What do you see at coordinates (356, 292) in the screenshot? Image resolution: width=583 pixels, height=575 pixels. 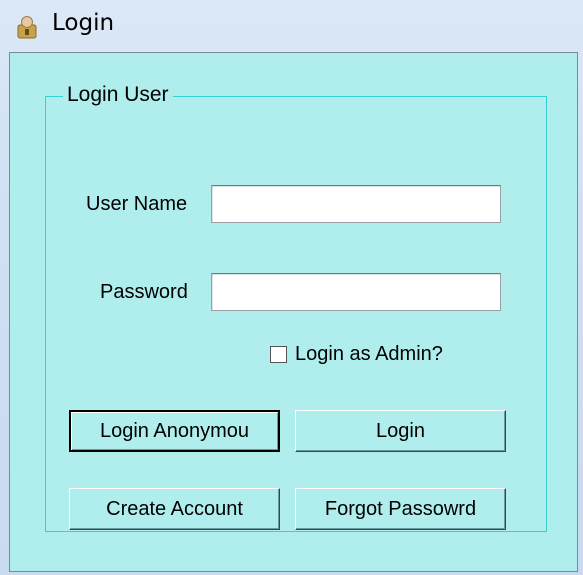 I see `password-input` at bounding box center [356, 292].